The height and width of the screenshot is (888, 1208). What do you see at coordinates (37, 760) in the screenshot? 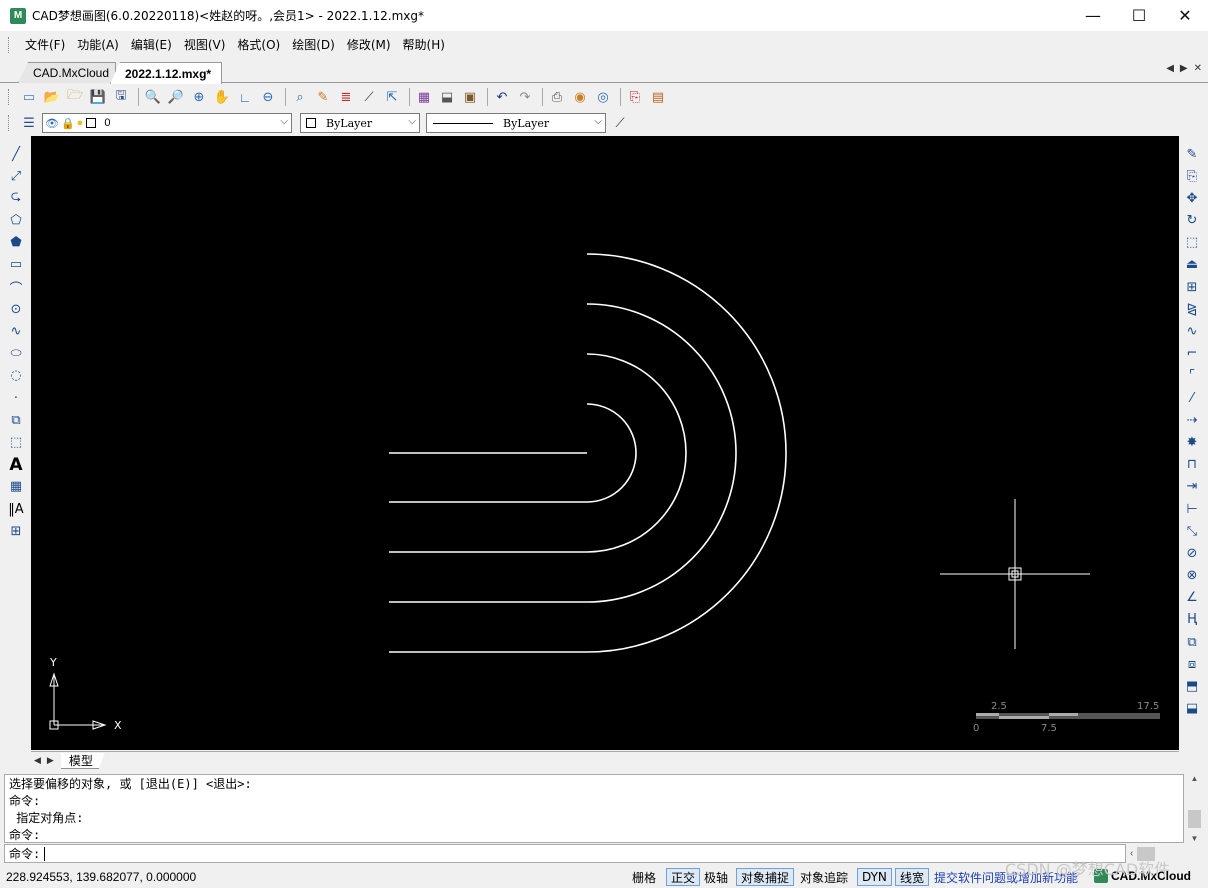
I see `sheet-prev-icon: ◀` at bounding box center [37, 760].